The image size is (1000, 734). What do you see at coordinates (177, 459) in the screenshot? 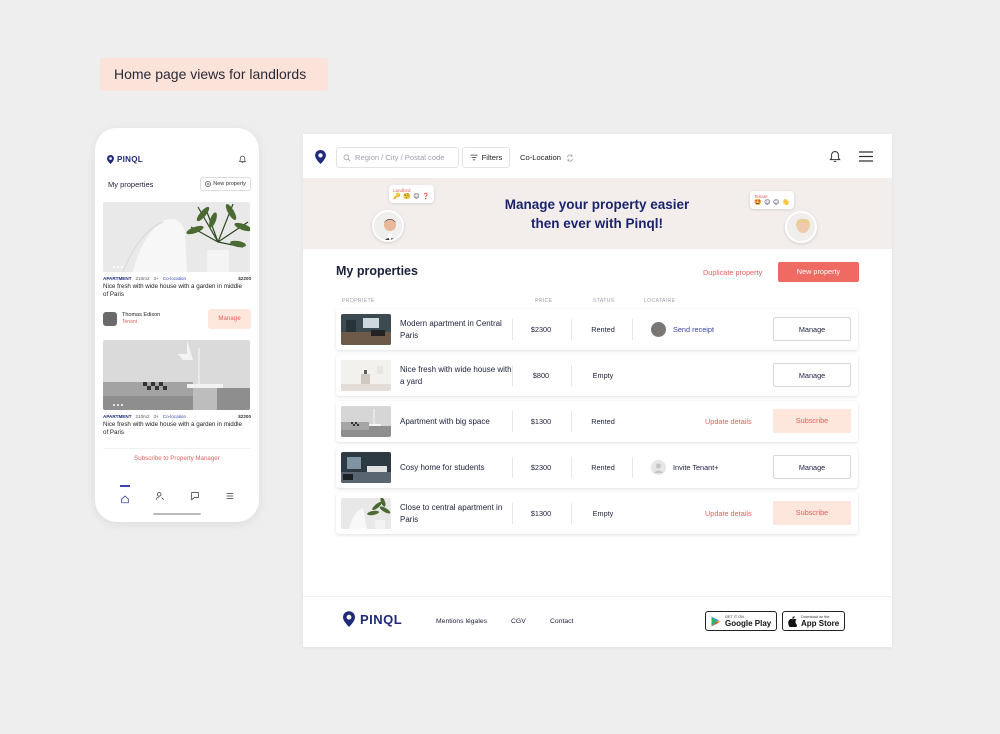
I see `subscribe-property-manager-link: Subscribe to Property Manager` at bounding box center [177, 459].